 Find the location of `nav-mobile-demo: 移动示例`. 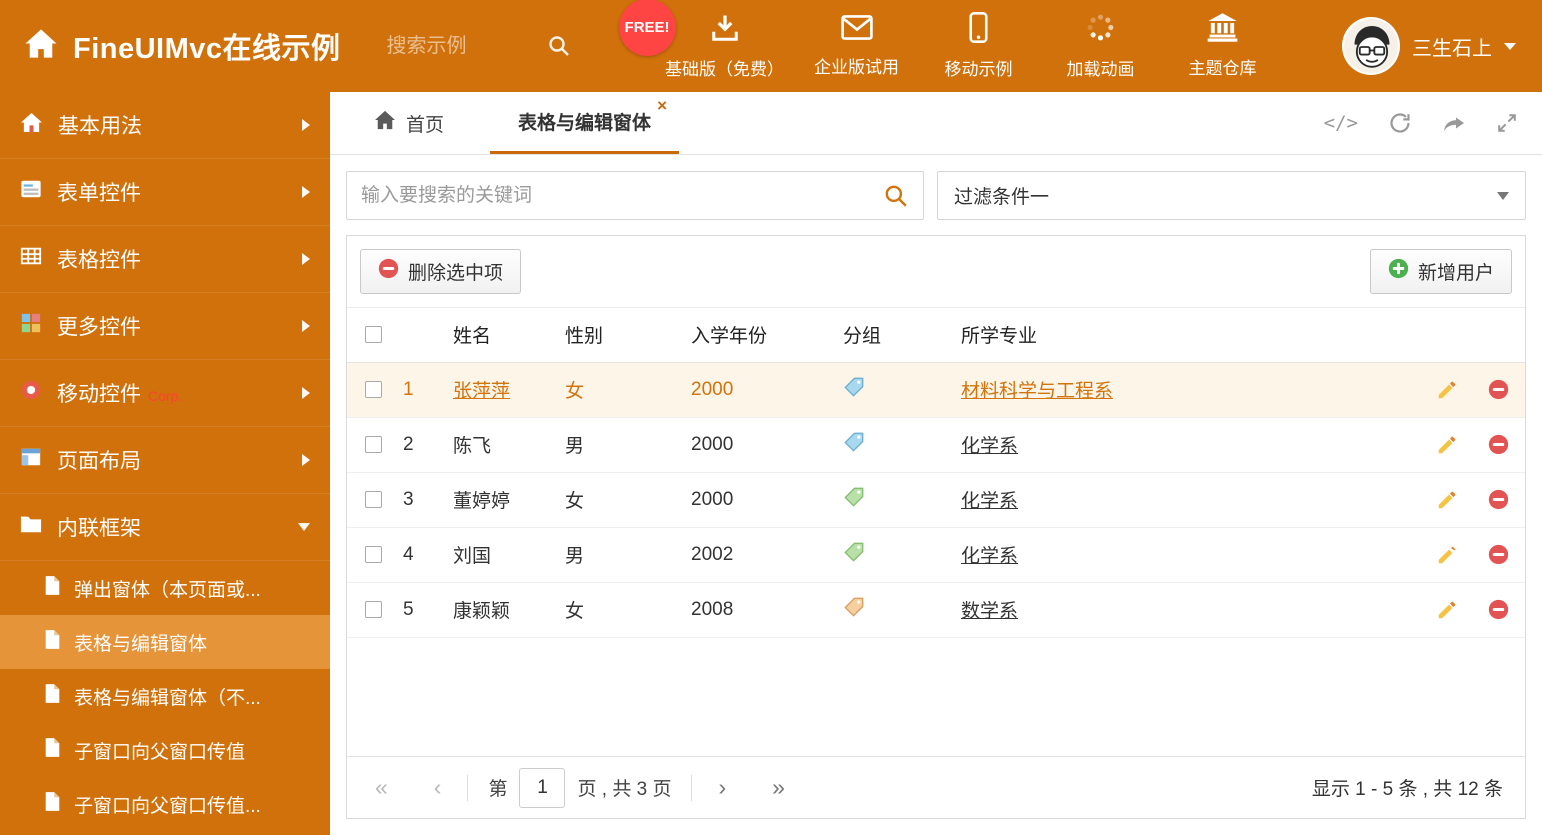

nav-mobile-demo: 移动示例 is located at coordinates (979, 45).